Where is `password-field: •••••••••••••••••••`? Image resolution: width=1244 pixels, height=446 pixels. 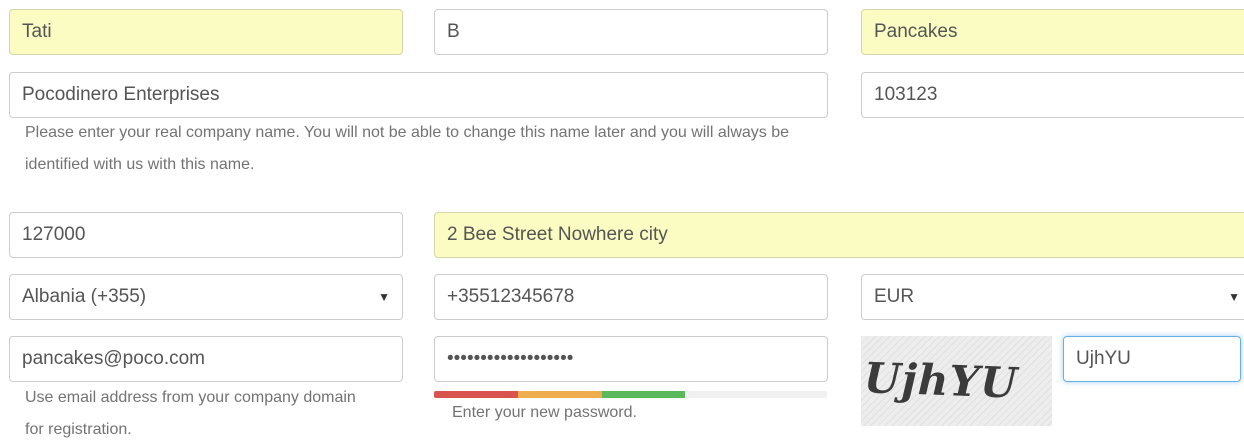
password-field: ••••••••••••••••••• is located at coordinates (631, 359).